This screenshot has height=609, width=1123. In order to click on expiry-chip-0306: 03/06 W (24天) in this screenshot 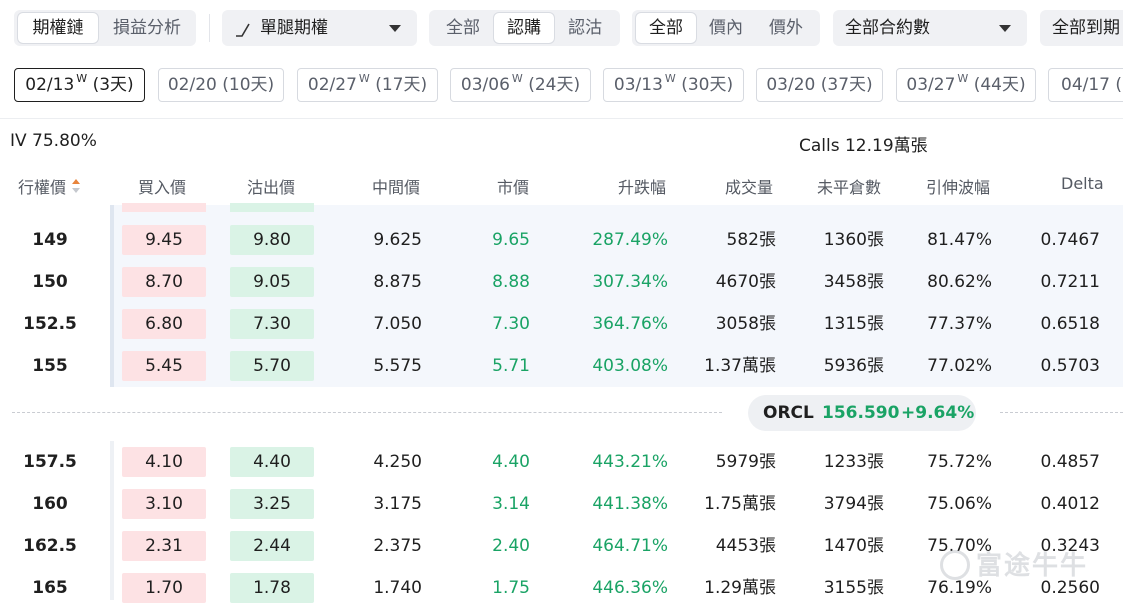, I will do `click(520, 85)`.